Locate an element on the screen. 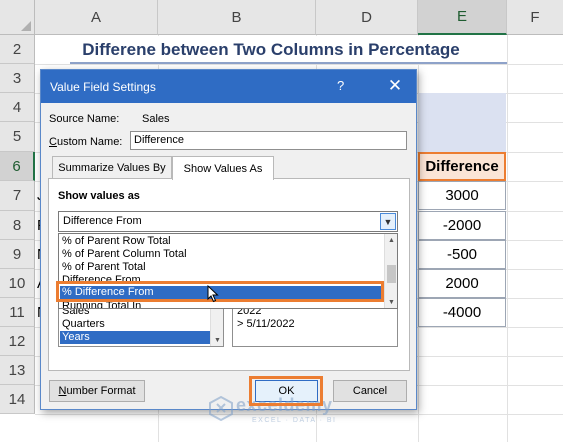  exceldemy-logo-icon is located at coordinates (221, 408).